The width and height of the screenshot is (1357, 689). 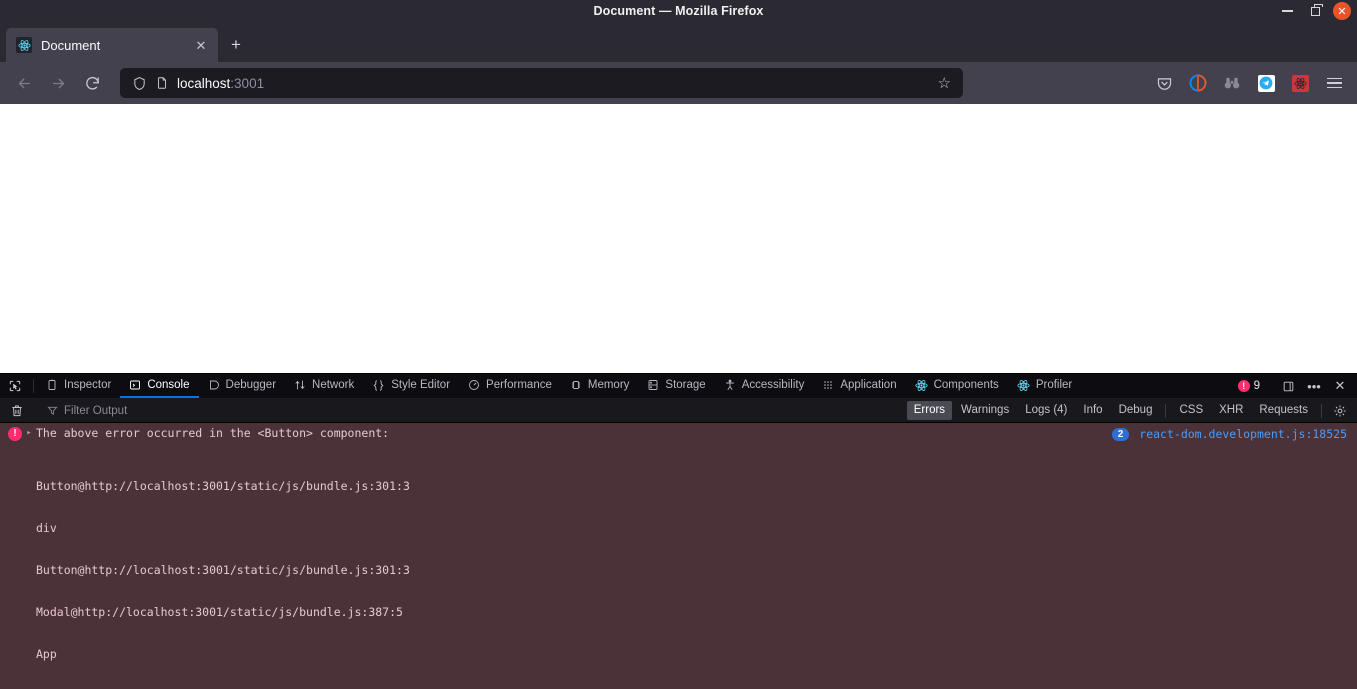 I want to click on tab-label: Debugger, so click(x=251, y=385).